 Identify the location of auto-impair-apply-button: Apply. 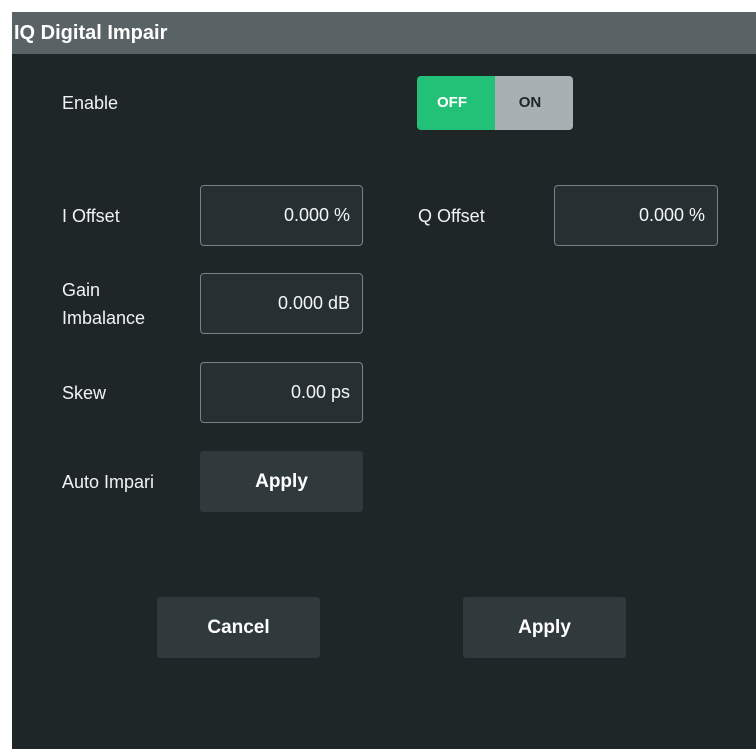
(281, 481).